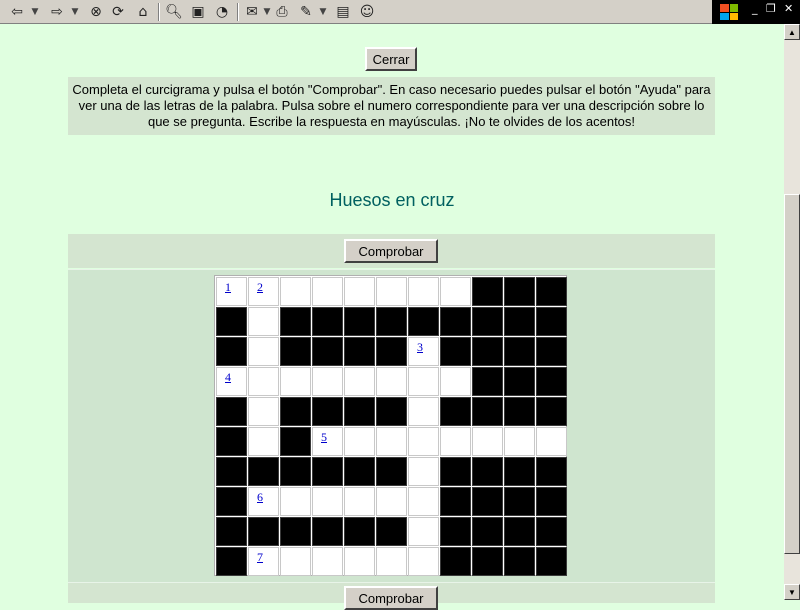 Image resolution: width=800 pixels, height=610 pixels. Describe the element at coordinates (260, 287) in the screenshot. I see `clue-number-link: 2` at that location.